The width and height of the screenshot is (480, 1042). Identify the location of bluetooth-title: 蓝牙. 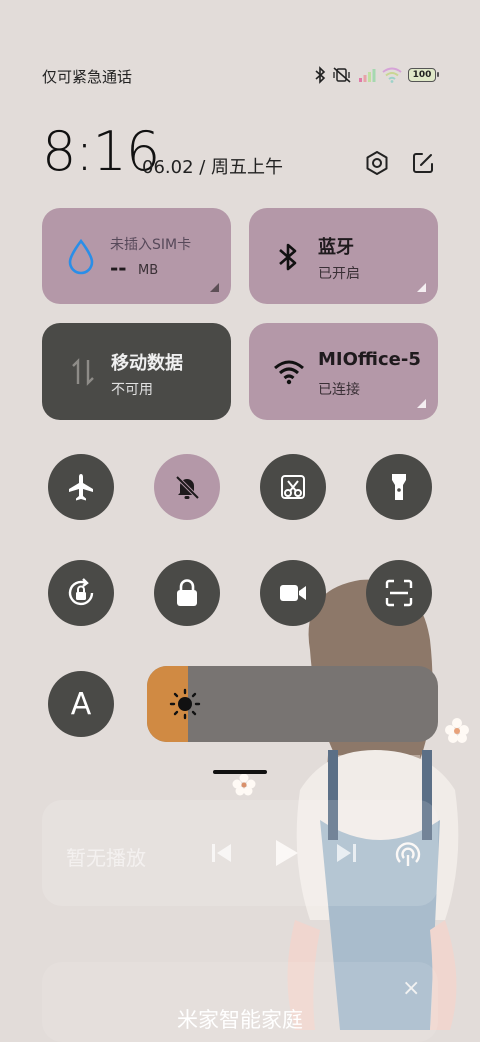
(336, 247).